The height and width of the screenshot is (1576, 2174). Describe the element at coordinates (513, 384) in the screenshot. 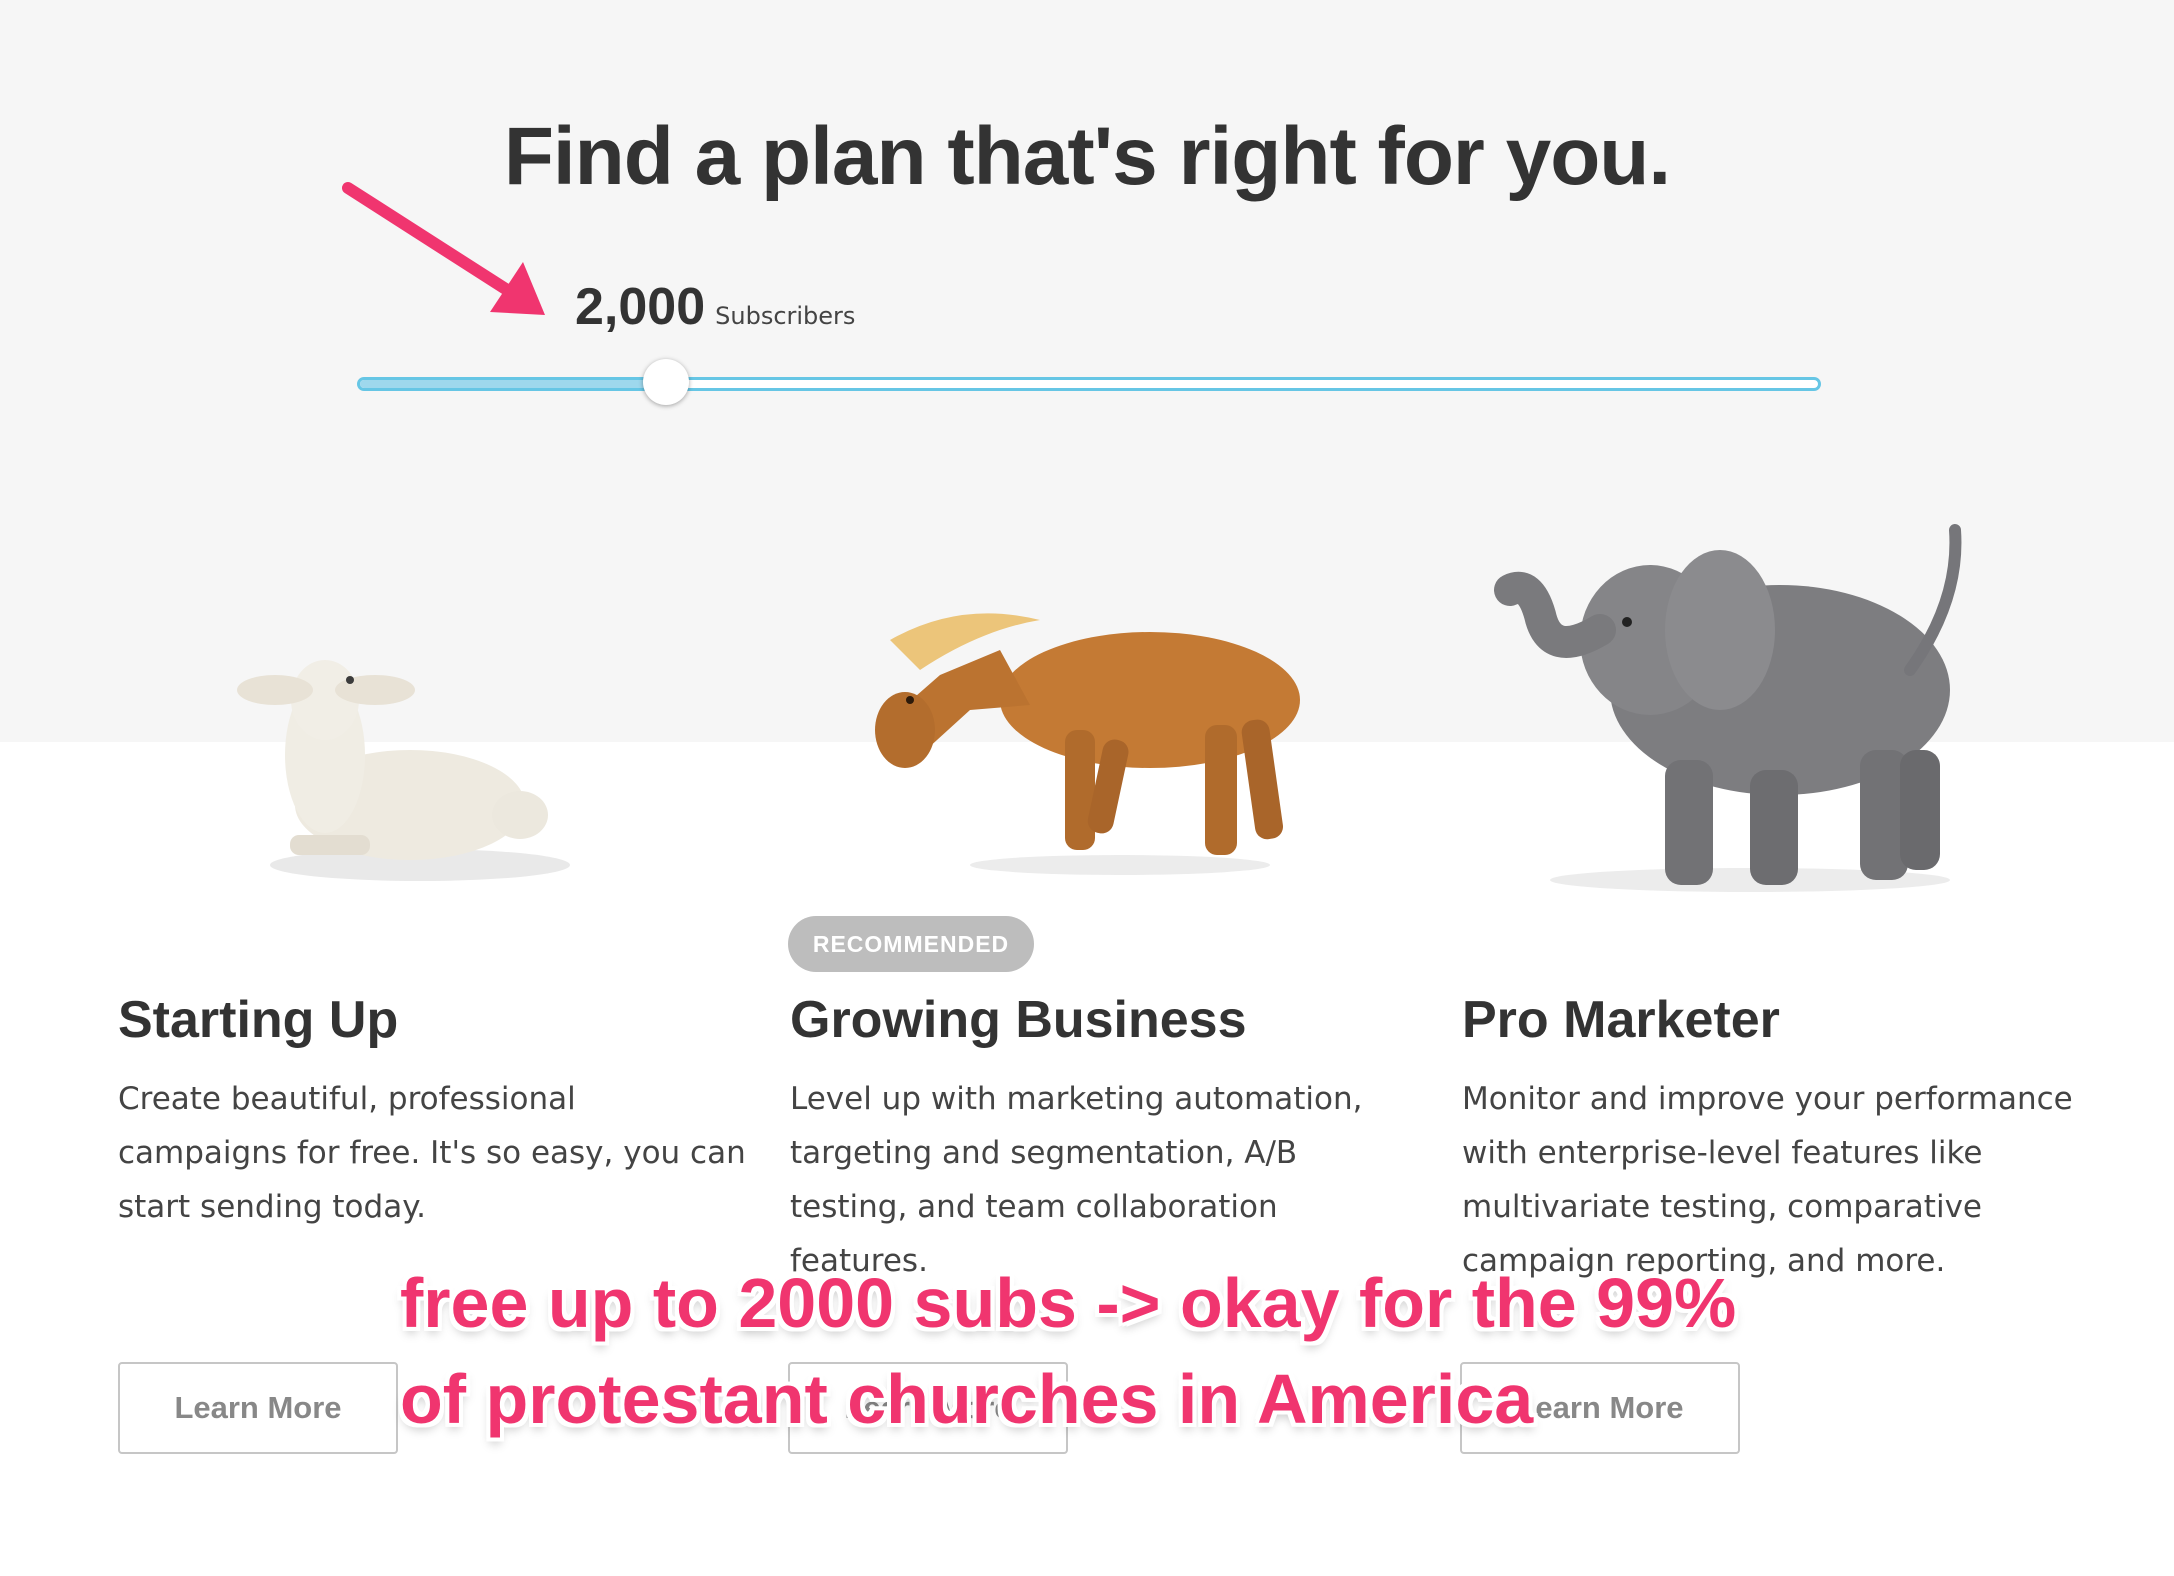

I see `slider-fill` at that location.